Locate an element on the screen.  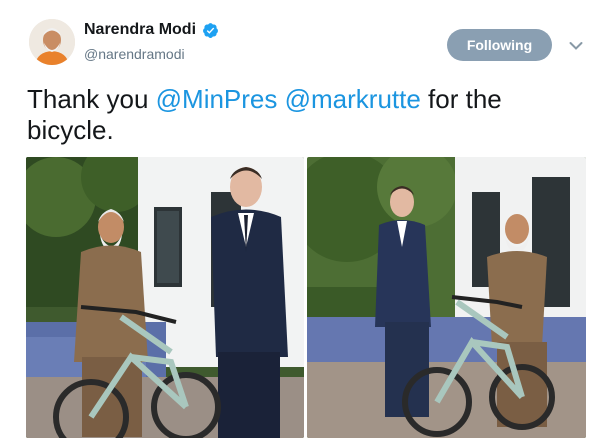
tweet-text-space is located at coordinates (280, 99).